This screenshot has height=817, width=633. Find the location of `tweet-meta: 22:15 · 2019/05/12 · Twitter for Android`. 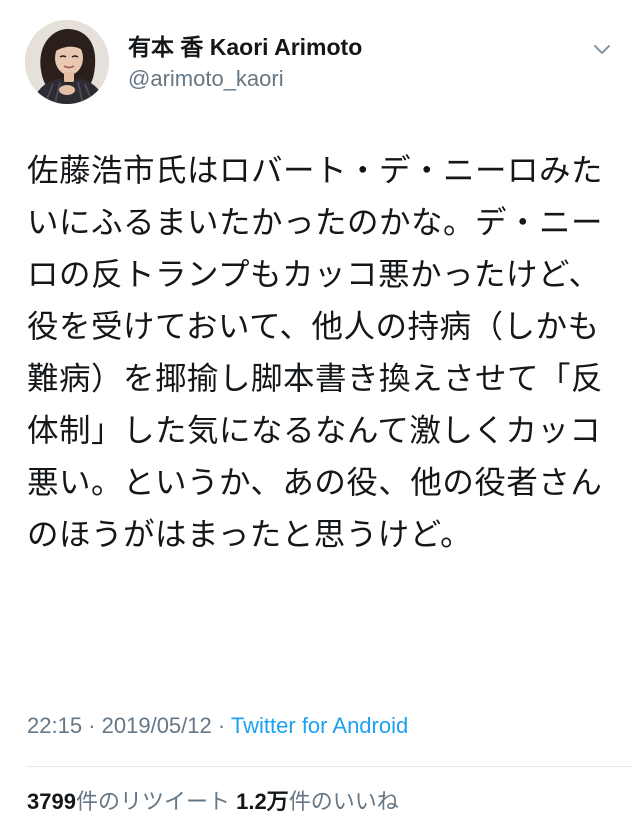

tweet-meta: 22:15 · 2019/05/12 · Twitter for Android is located at coordinates (217, 726).